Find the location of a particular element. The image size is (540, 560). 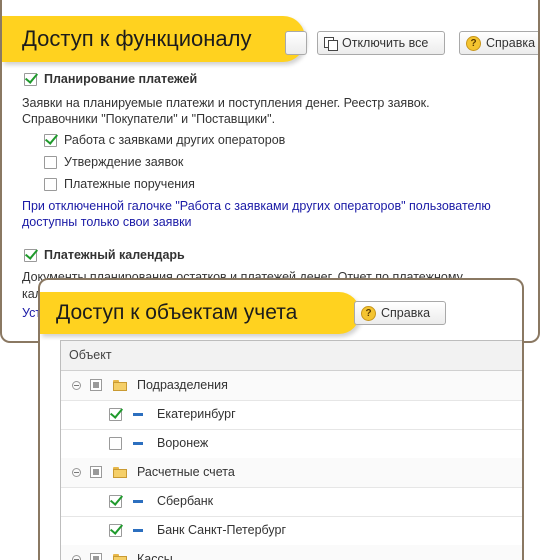

help-button-2: ? Справка is located at coordinates (400, 313).